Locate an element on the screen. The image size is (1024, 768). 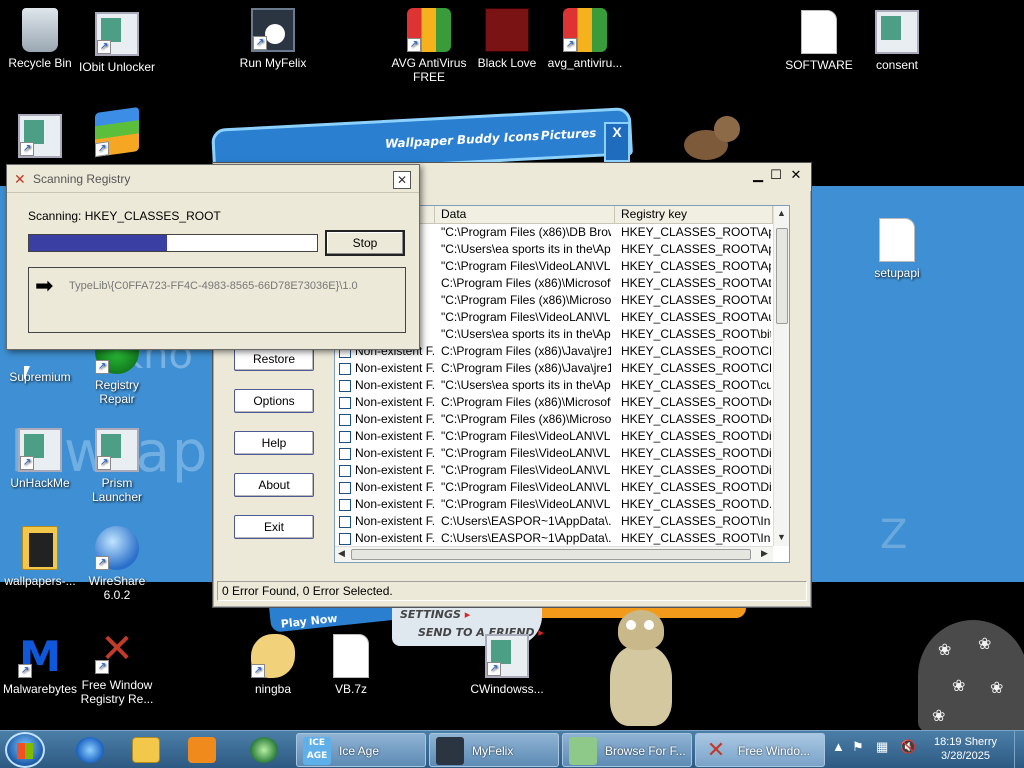
paw-icon: ❀ is located at coordinates (939, 716).